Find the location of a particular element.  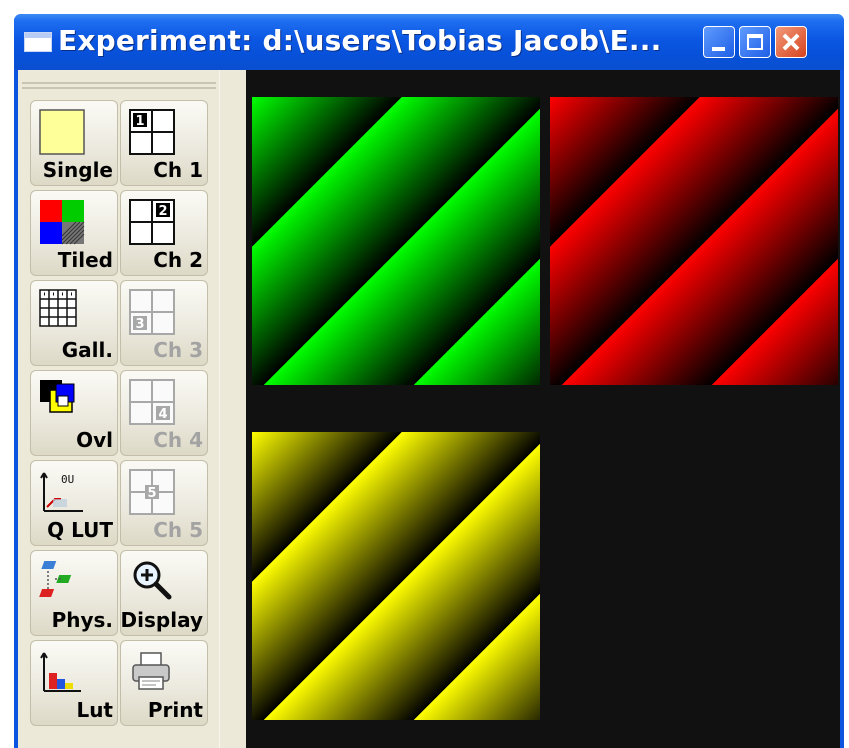

channel-5-icon: 5 is located at coordinates (152, 492).